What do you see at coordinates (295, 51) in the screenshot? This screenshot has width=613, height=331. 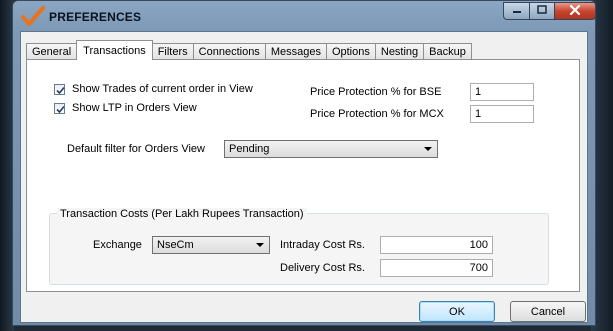 I see `tab-messages: Messages` at bounding box center [295, 51].